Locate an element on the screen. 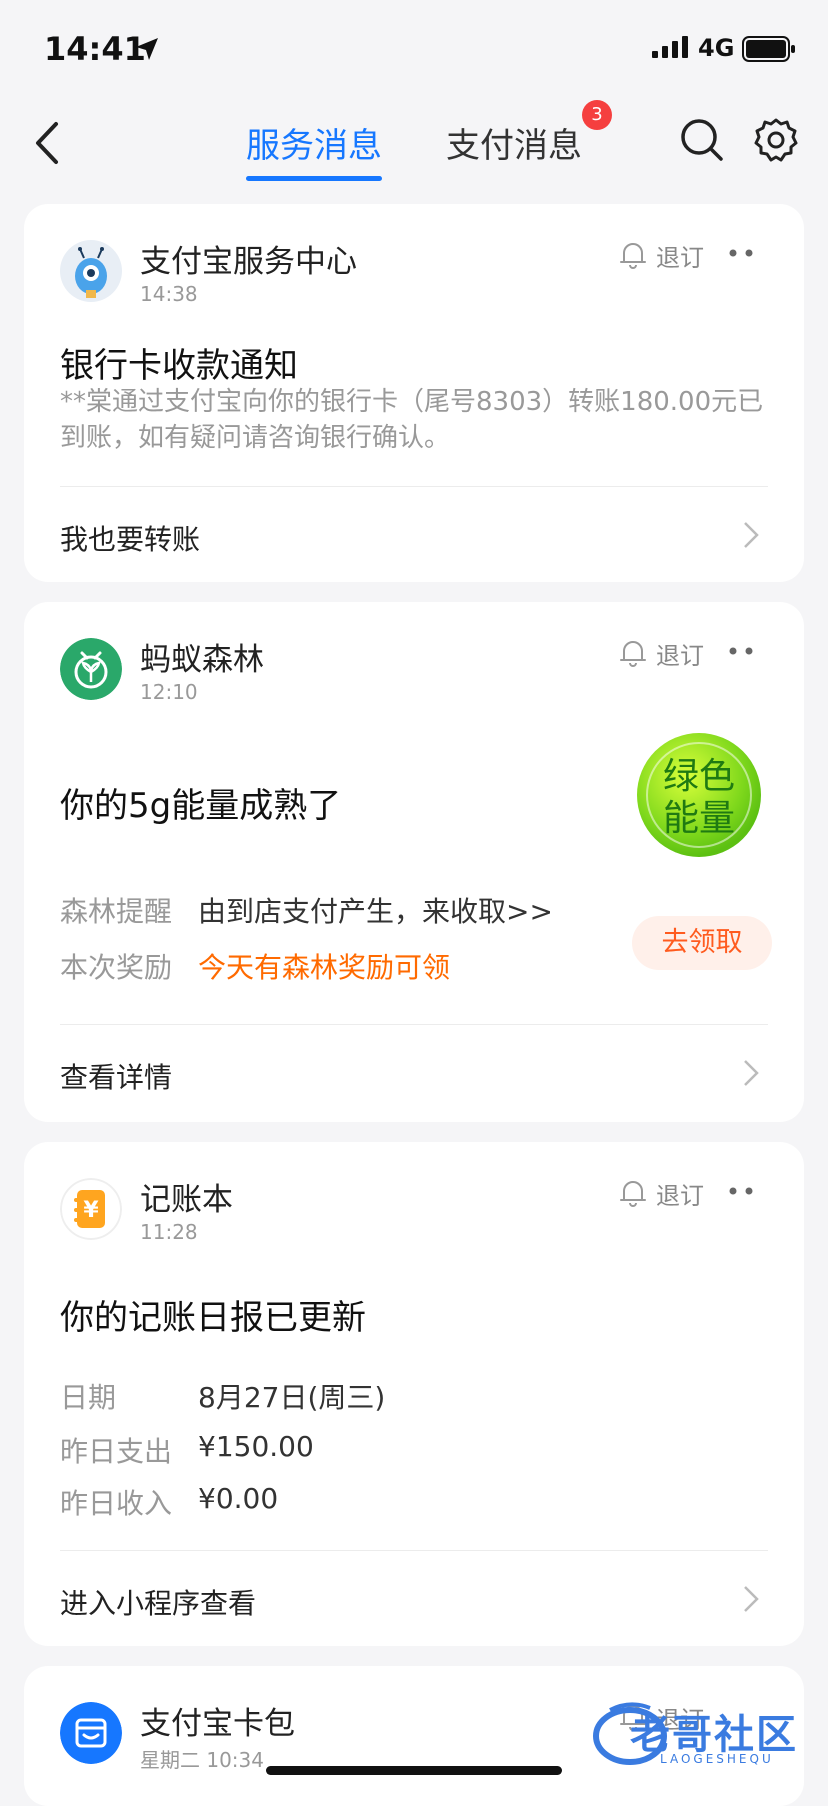 The image size is (828, 1806). message-time: 14:38 is located at coordinates (169, 294).